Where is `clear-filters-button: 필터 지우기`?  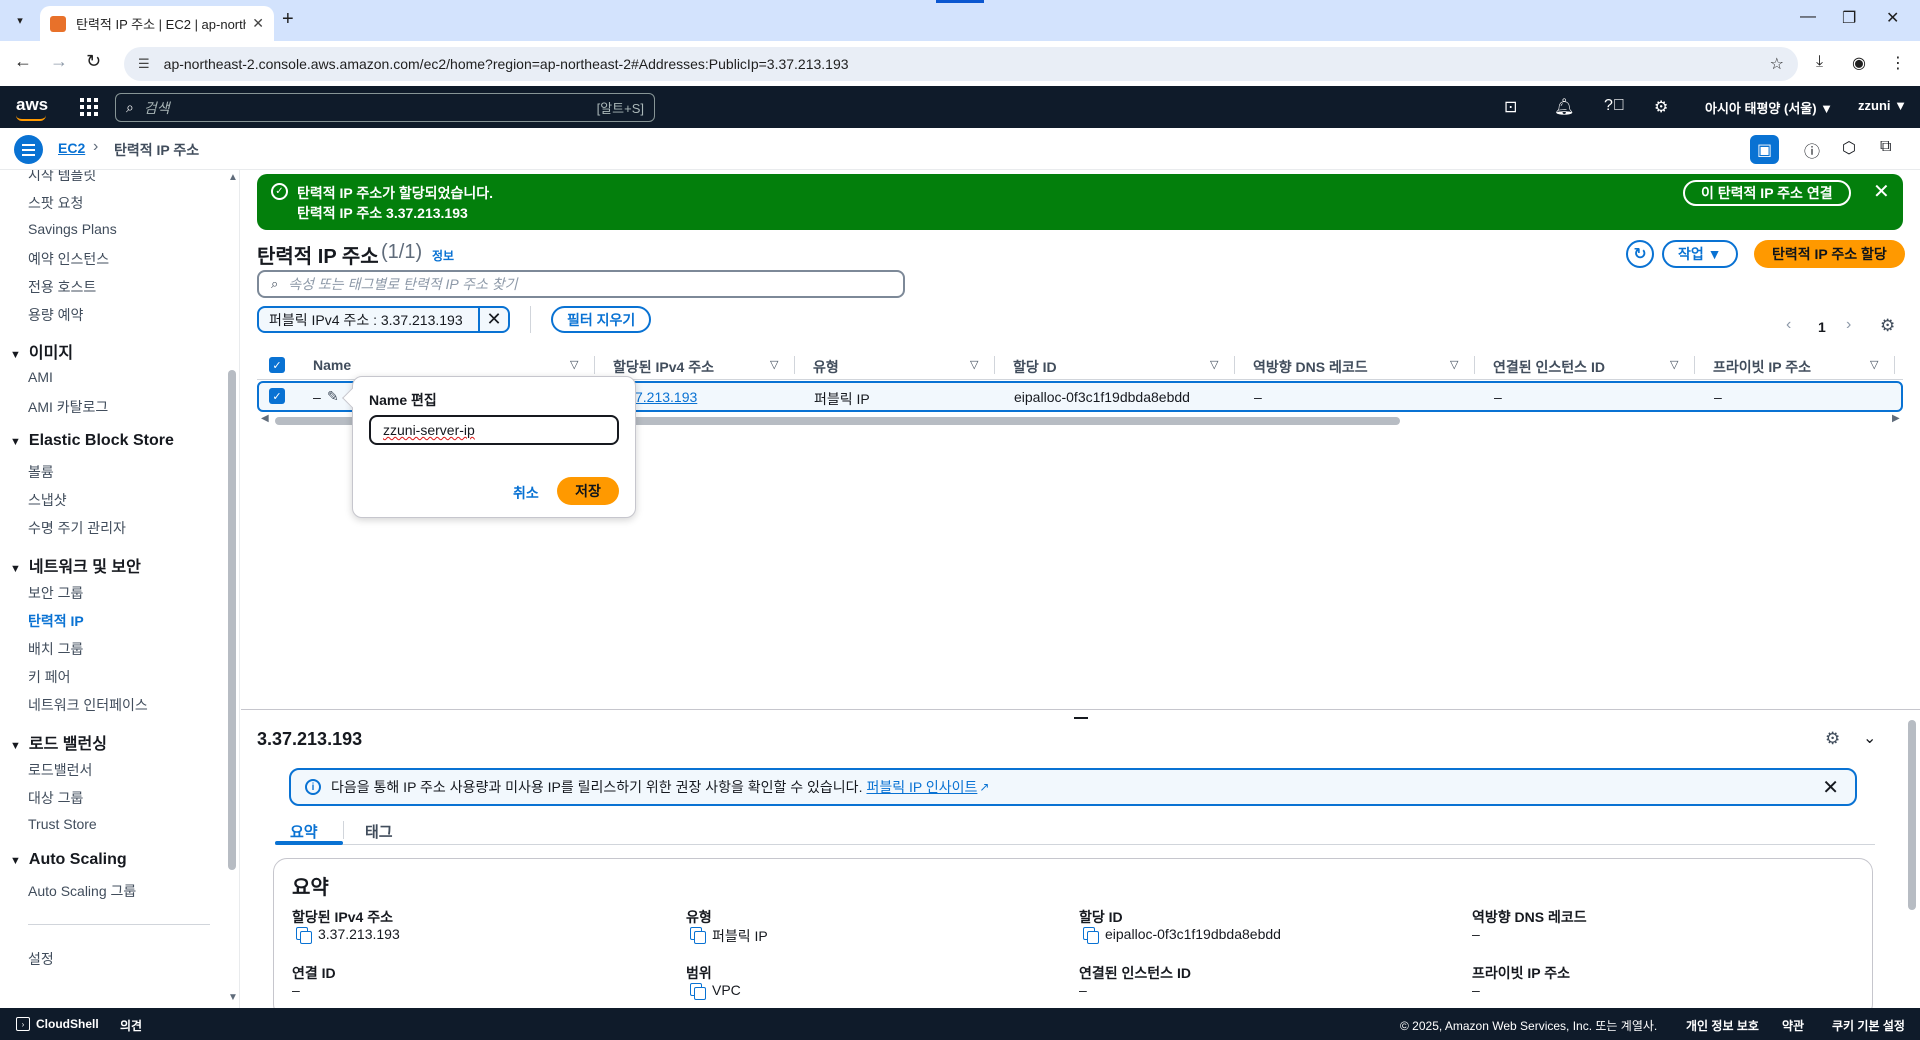 clear-filters-button: 필터 지우기 is located at coordinates (601, 319).